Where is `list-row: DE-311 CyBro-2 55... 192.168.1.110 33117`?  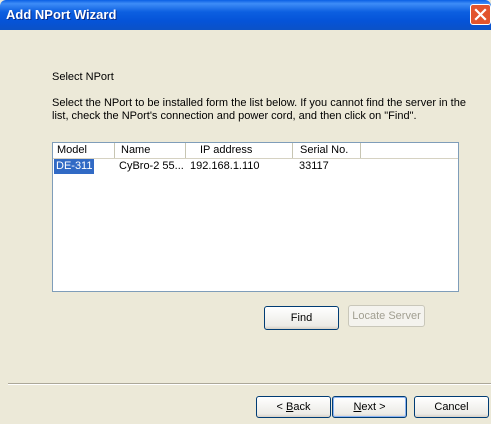
list-row: DE-311 CyBro-2 55... 192.168.1.110 33117 is located at coordinates (255, 166).